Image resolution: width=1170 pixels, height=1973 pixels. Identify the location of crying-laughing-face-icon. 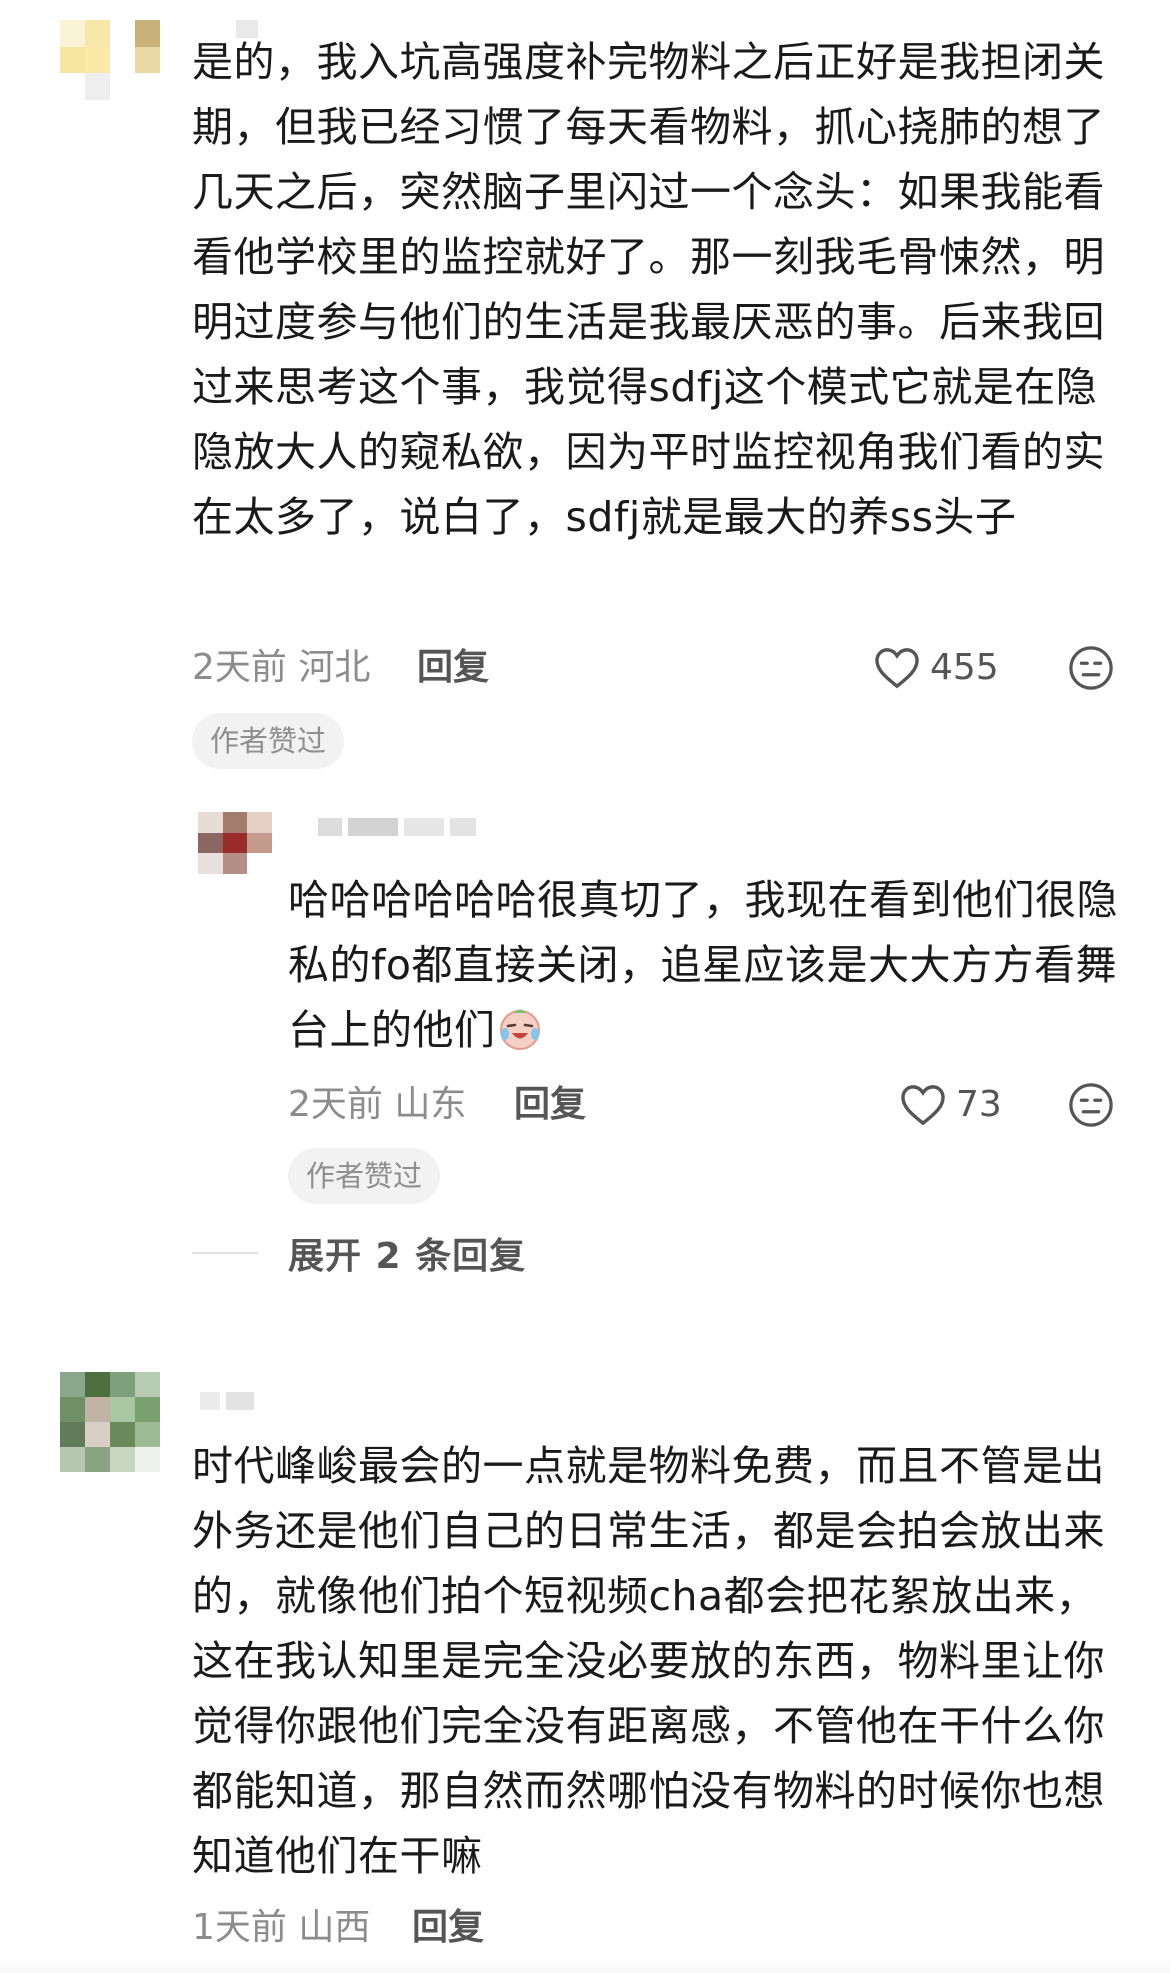
(519, 1029).